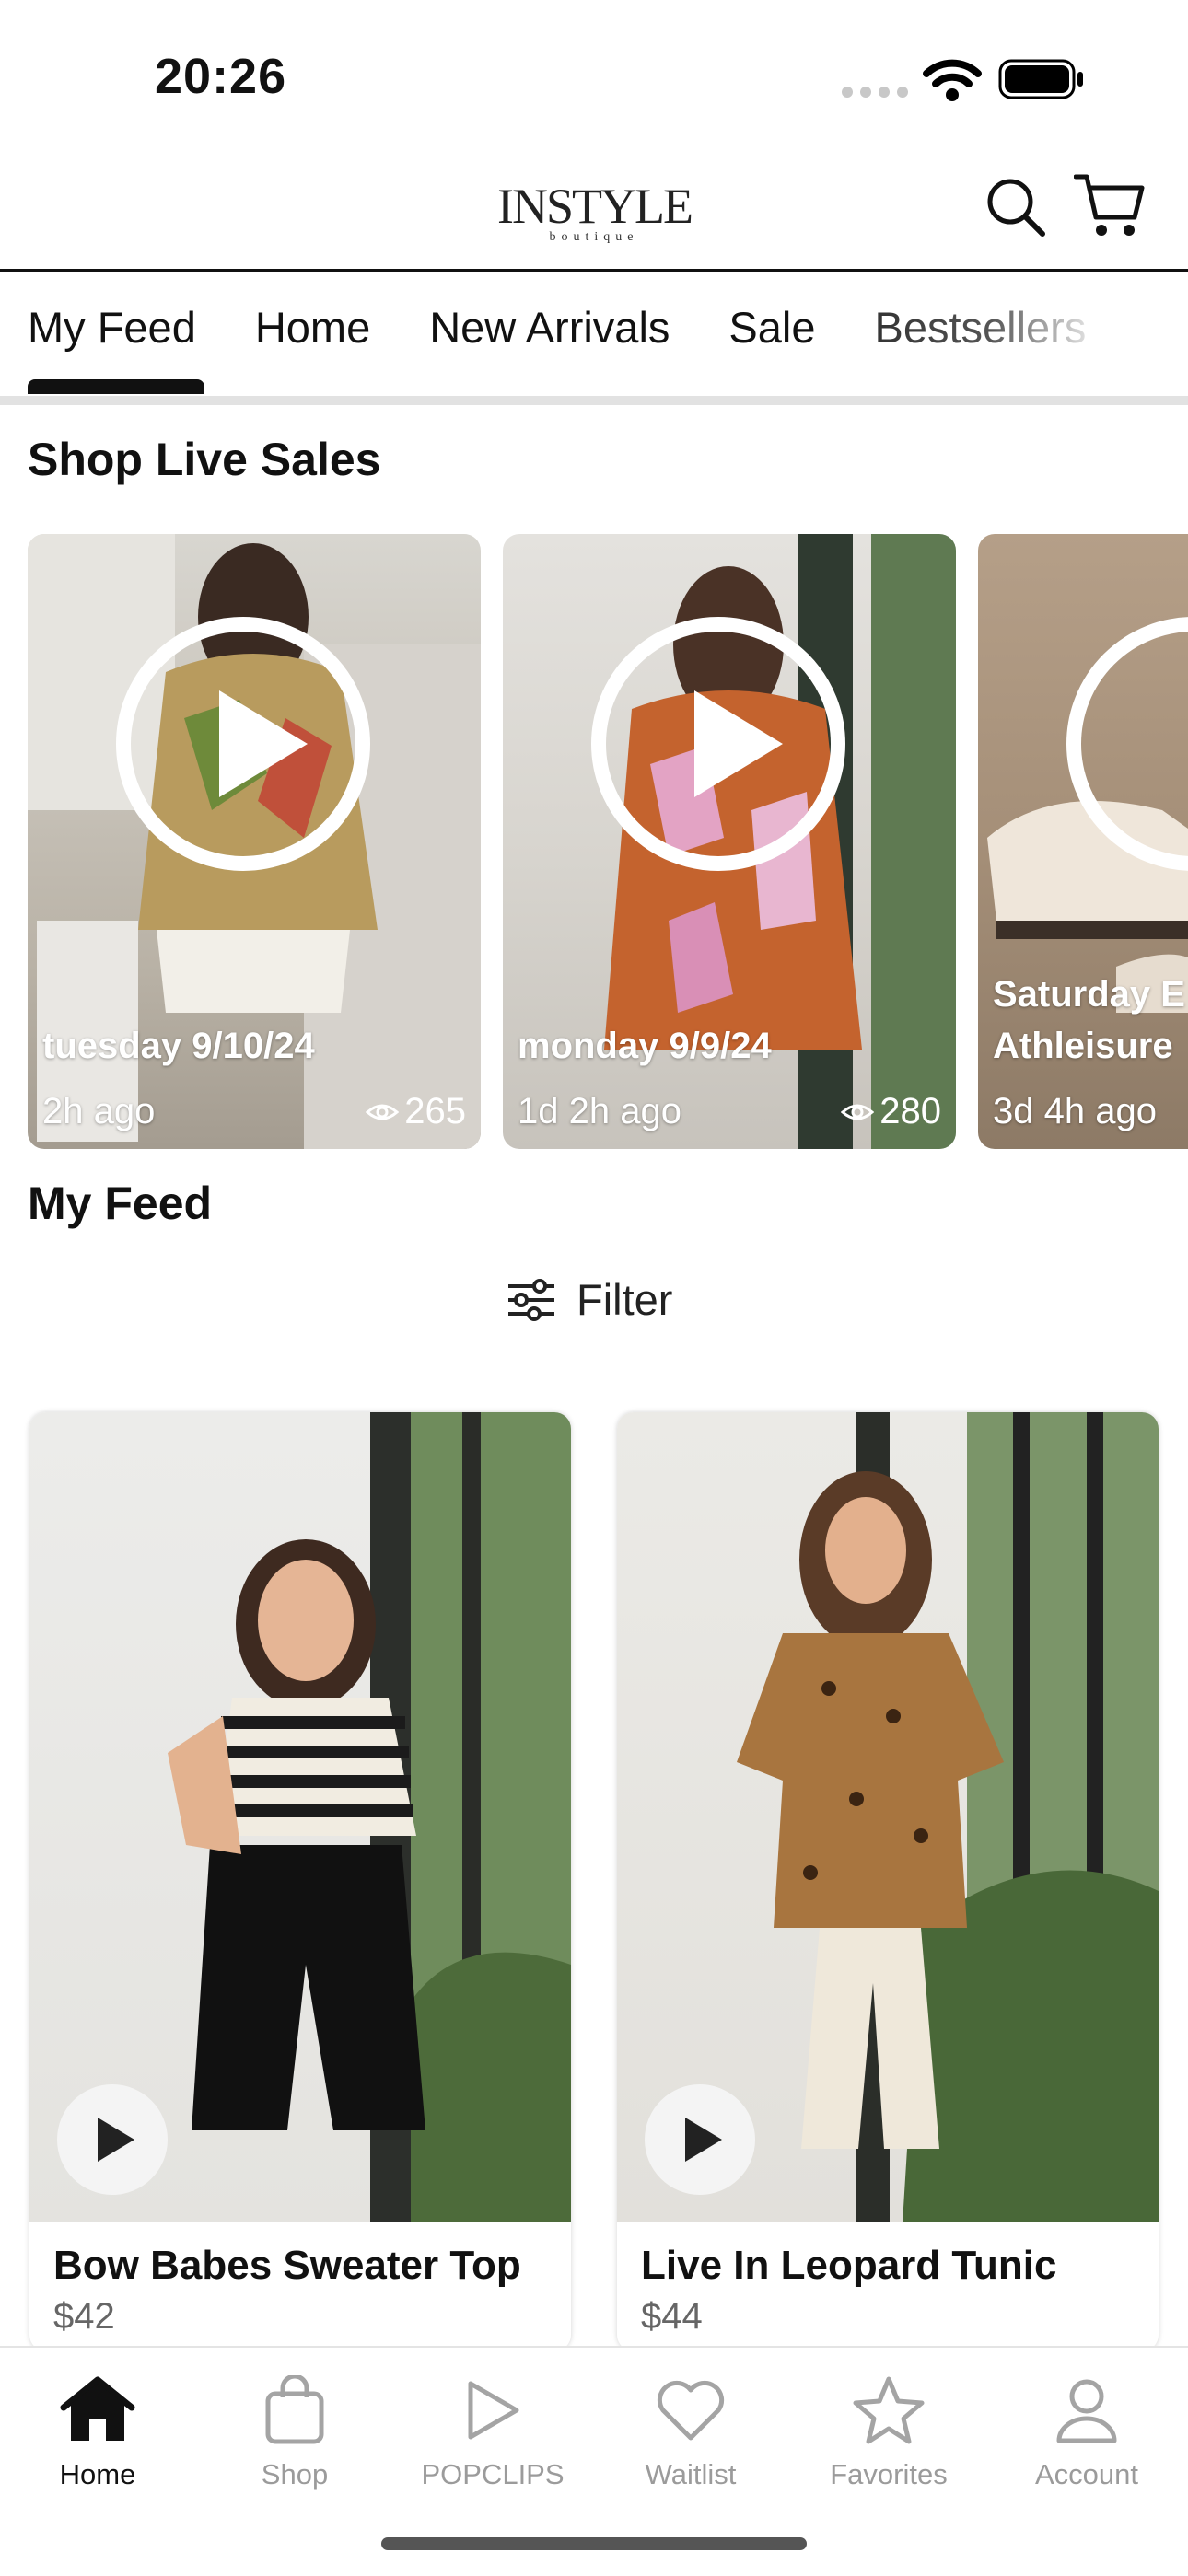 Image resolution: width=1188 pixels, height=2576 pixels. I want to click on product-price: $42, so click(84, 2316).